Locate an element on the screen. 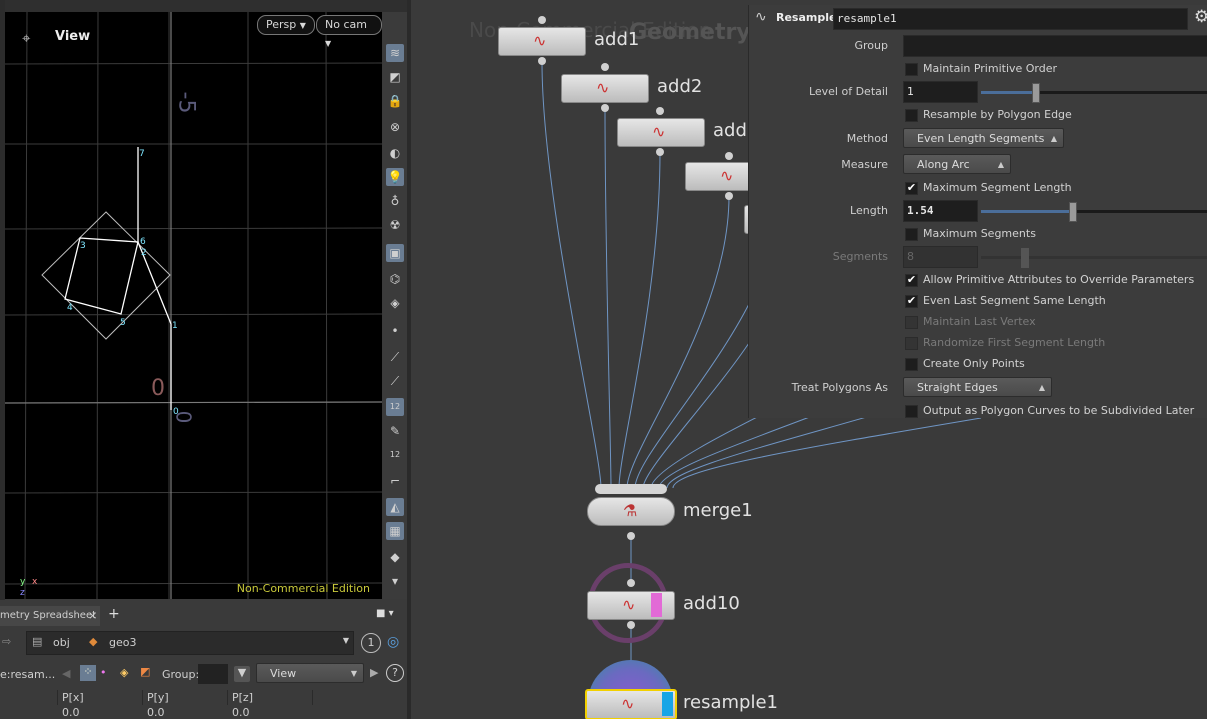 The height and width of the screenshot is (719, 1207). light-icon: 💡 is located at coordinates (395, 177).